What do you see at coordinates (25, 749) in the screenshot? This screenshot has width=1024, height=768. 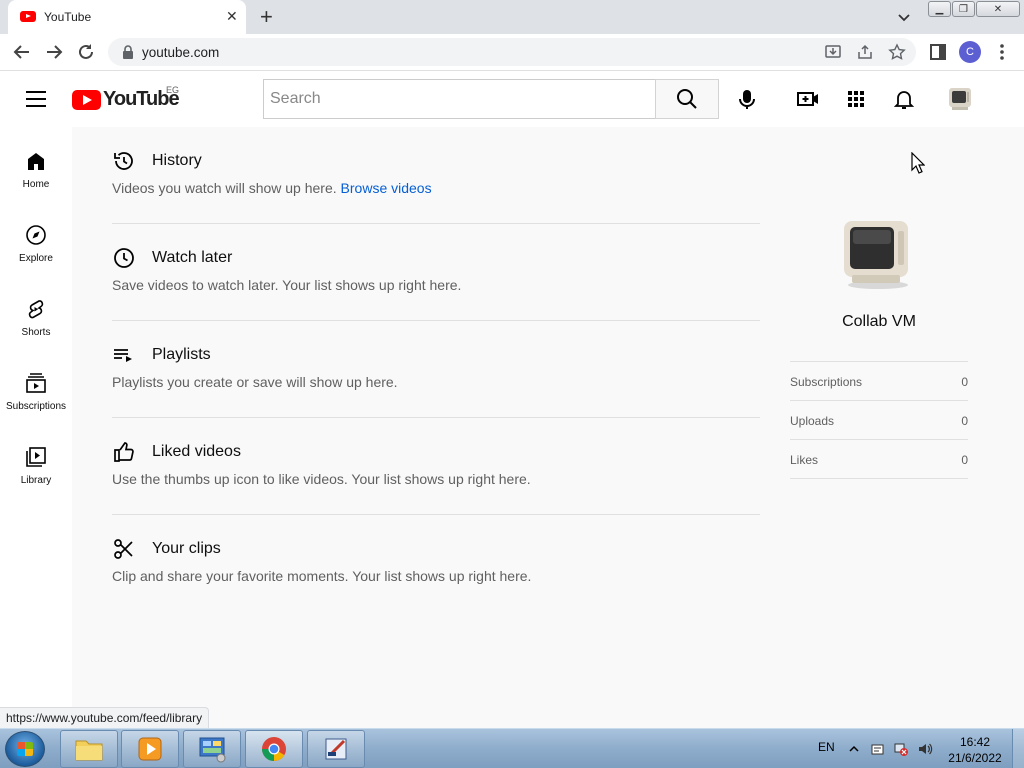 I see `start-button` at bounding box center [25, 749].